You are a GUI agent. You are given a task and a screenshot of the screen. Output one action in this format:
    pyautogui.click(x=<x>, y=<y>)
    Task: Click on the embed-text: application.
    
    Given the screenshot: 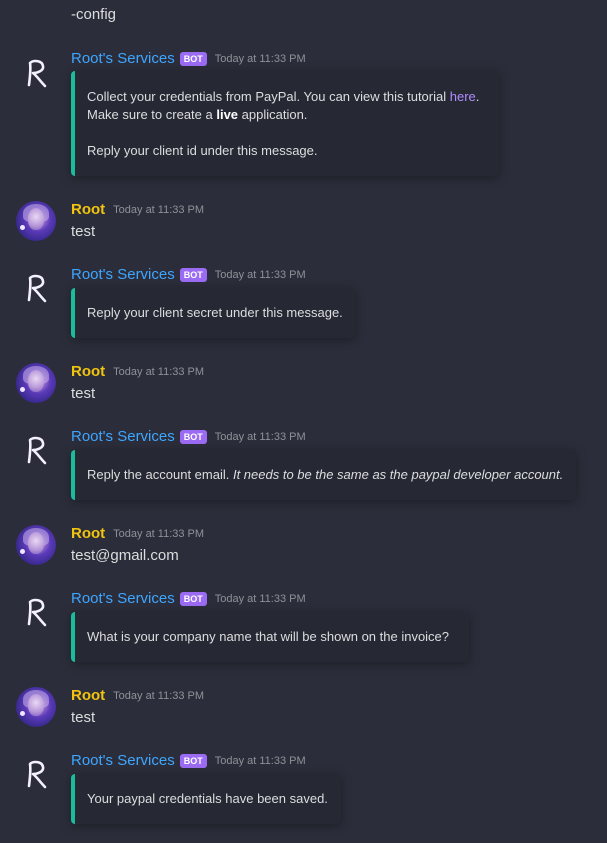 What is the action you would take?
    pyautogui.click(x=273, y=114)
    